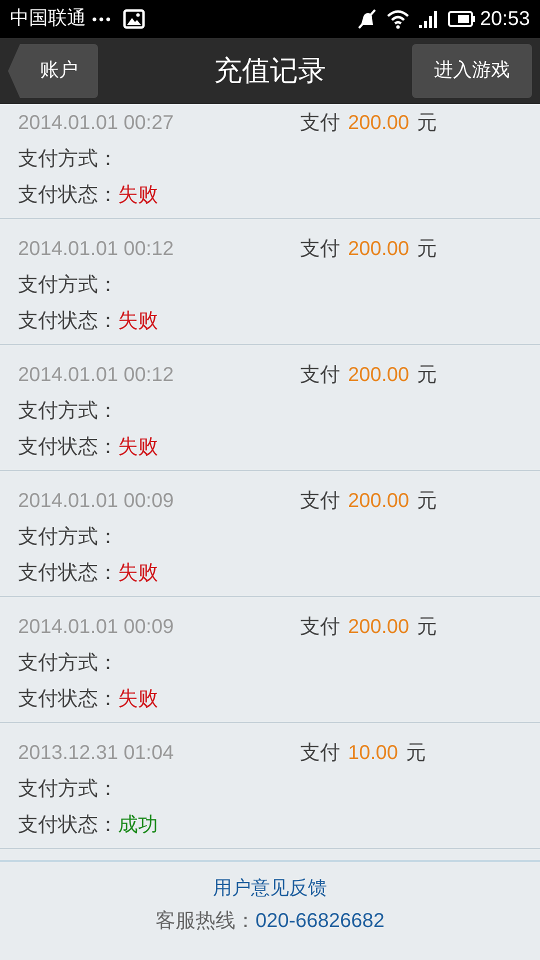 This screenshot has height=960, width=540. I want to click on pay-amount: 10.00, so click(373, 753).